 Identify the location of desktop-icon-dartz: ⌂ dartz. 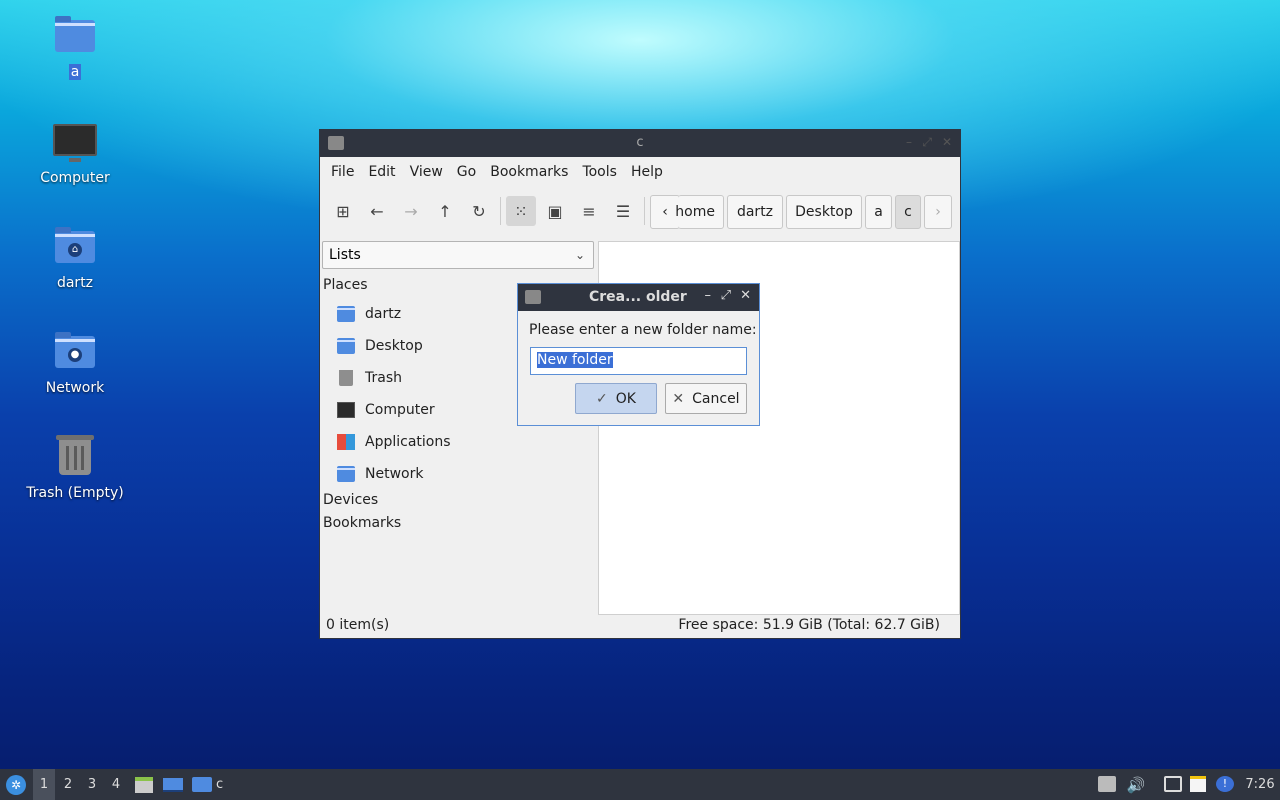
(75, 258).